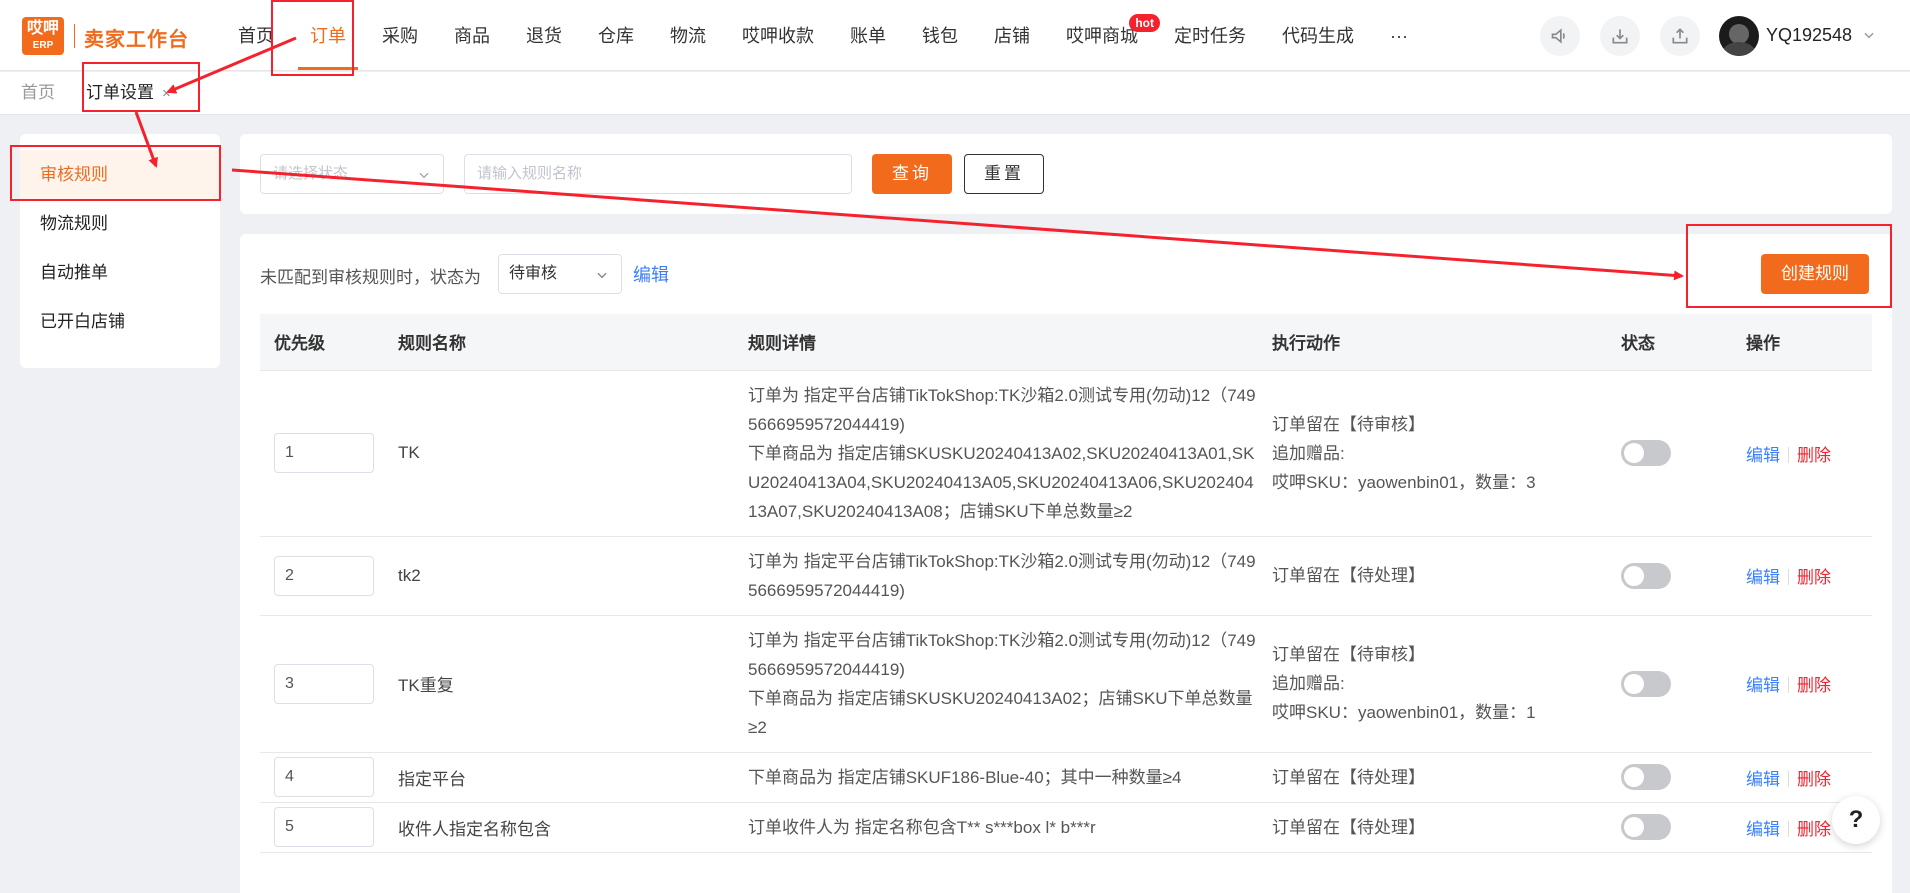 This screenshot has height=893, width=1910. I want to click on column-header-4: 状态, so click(1669, 342).